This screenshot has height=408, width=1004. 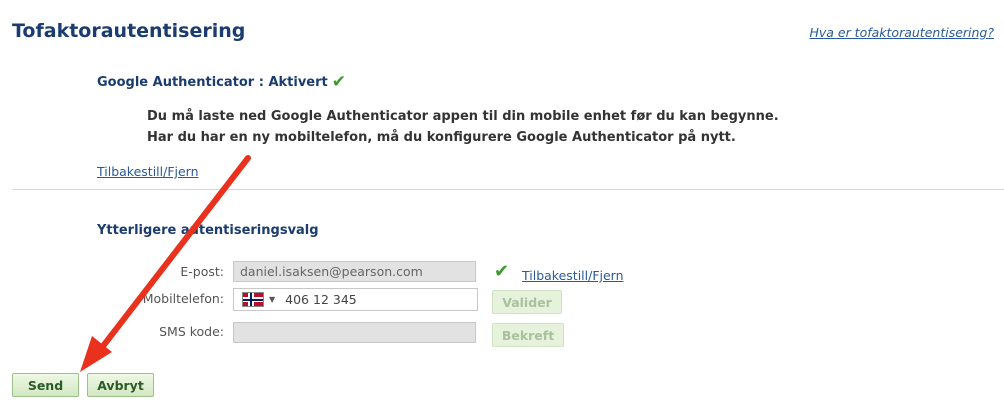 What do you see at coordinates (148, 171) in the screenshot?
I see `google-authenticator-reset-link: Tilbakestill/Fjern` at bounding box center [148, 171].